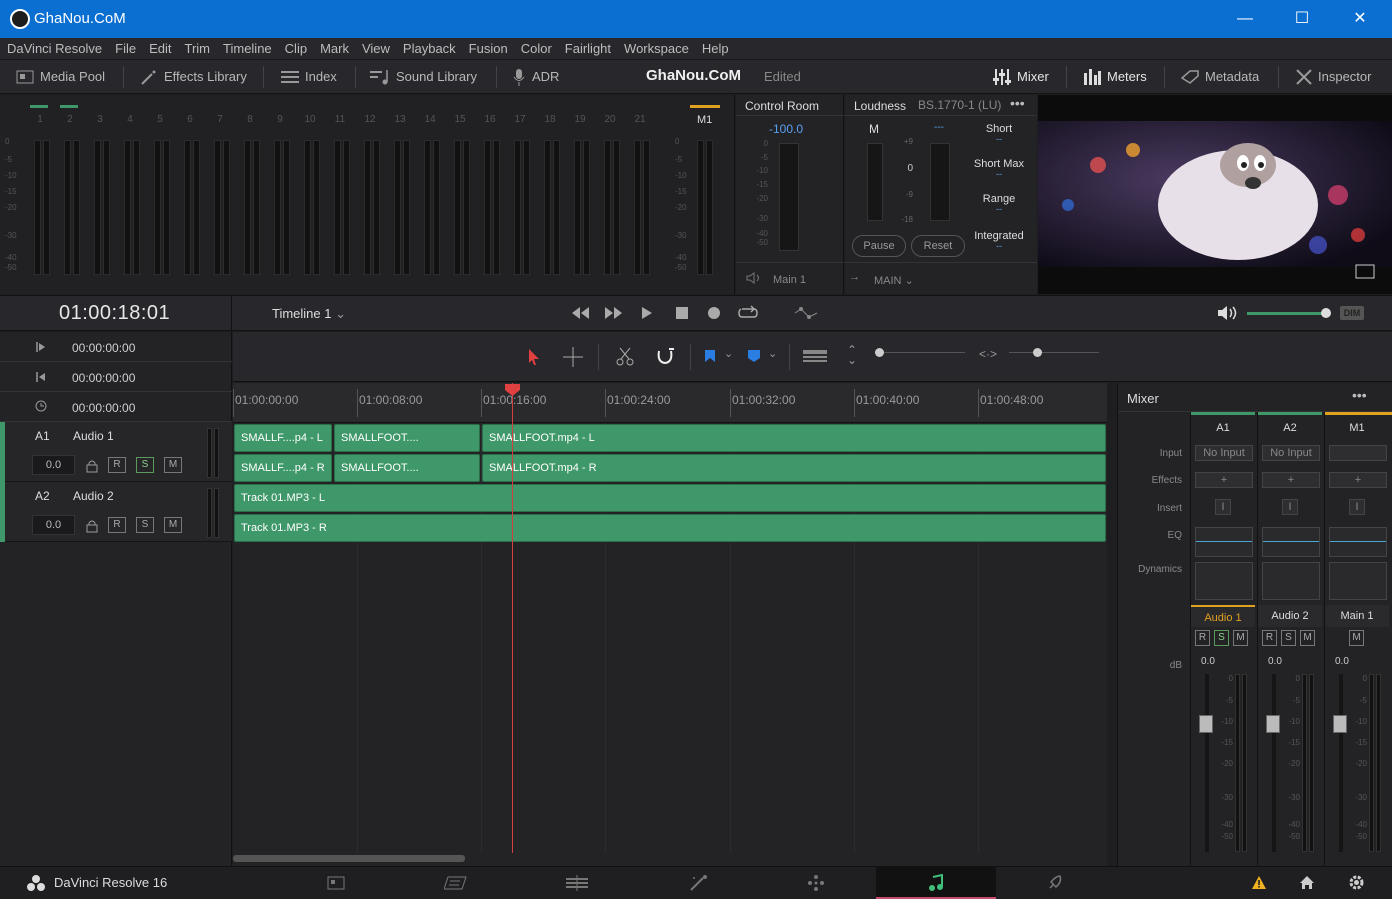 The width and height of the screenshot is (1392, 899). I want to click on zoom-full-icon, so click(815, 356).